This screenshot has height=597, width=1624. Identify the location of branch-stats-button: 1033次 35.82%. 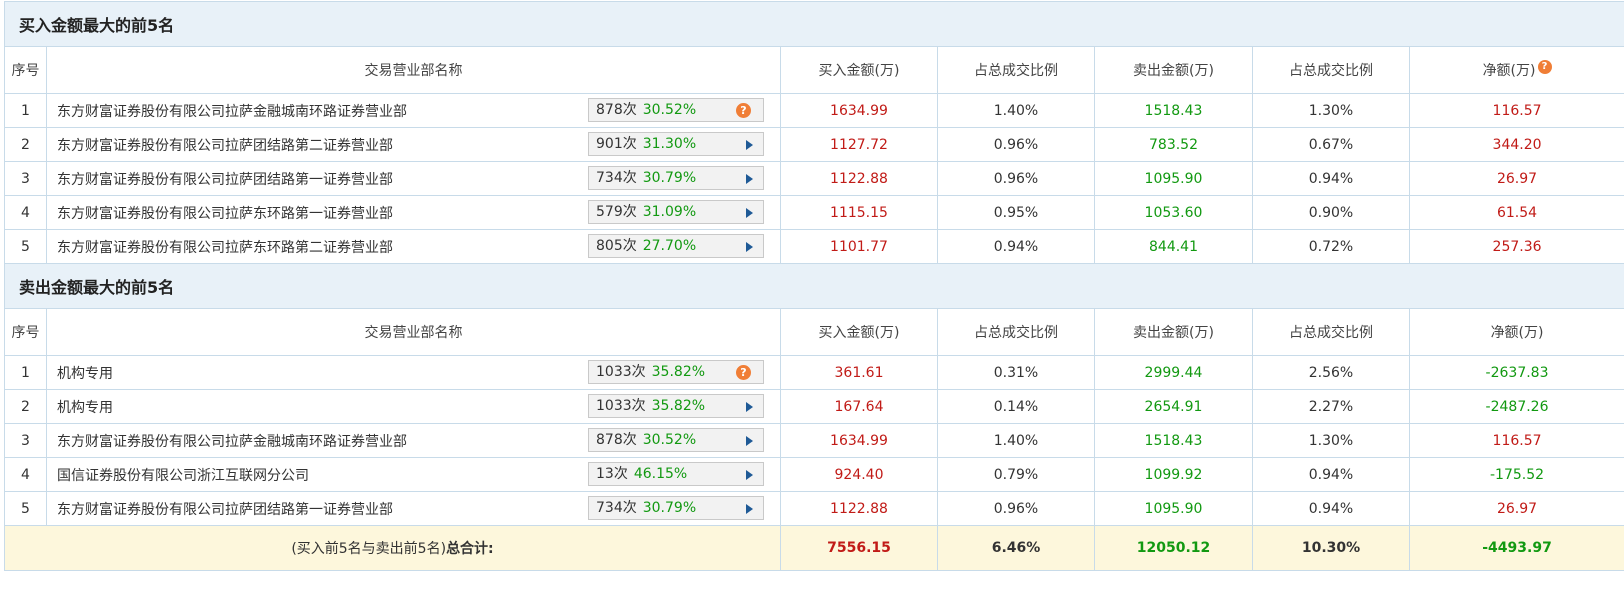
(676, 406).